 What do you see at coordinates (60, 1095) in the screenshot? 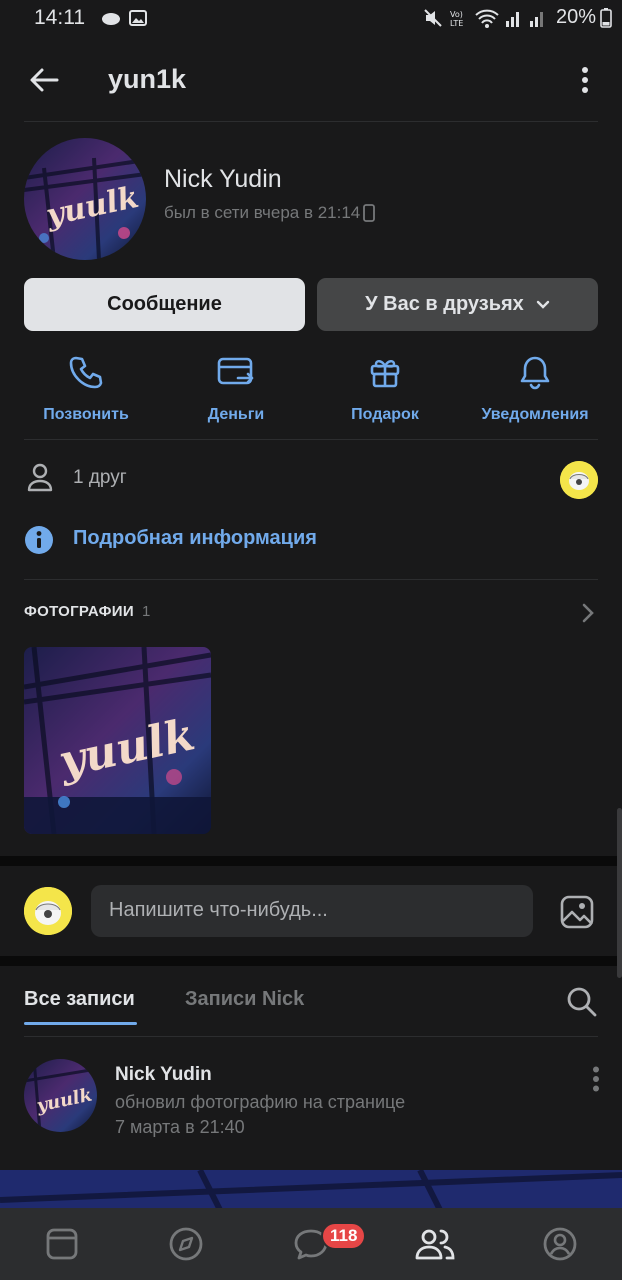
I see `post-author-avatar: yuulk` at bounding box center [60, 1095].